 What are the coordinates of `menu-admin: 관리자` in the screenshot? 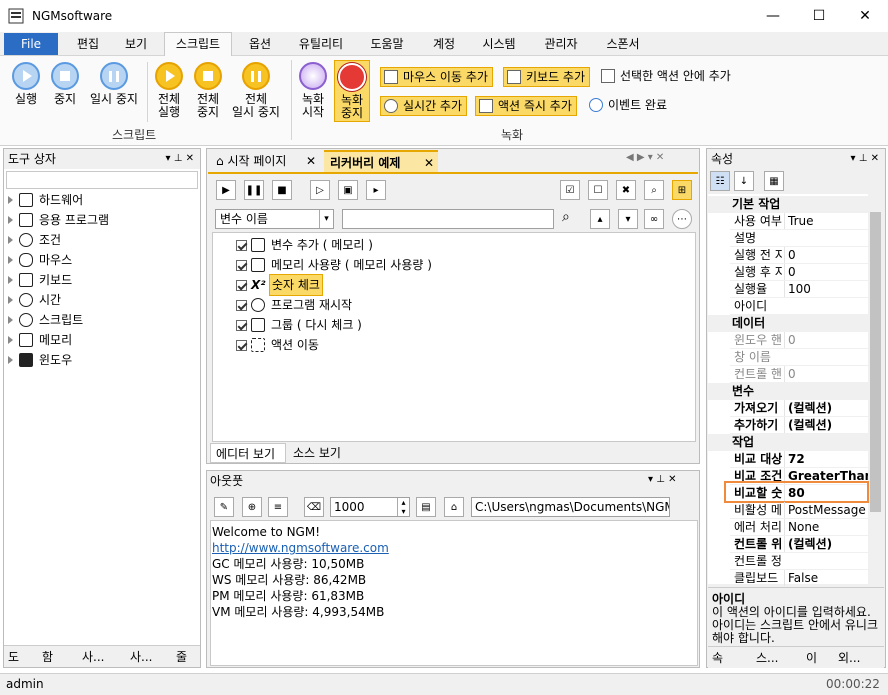 It's located at (561, 44).